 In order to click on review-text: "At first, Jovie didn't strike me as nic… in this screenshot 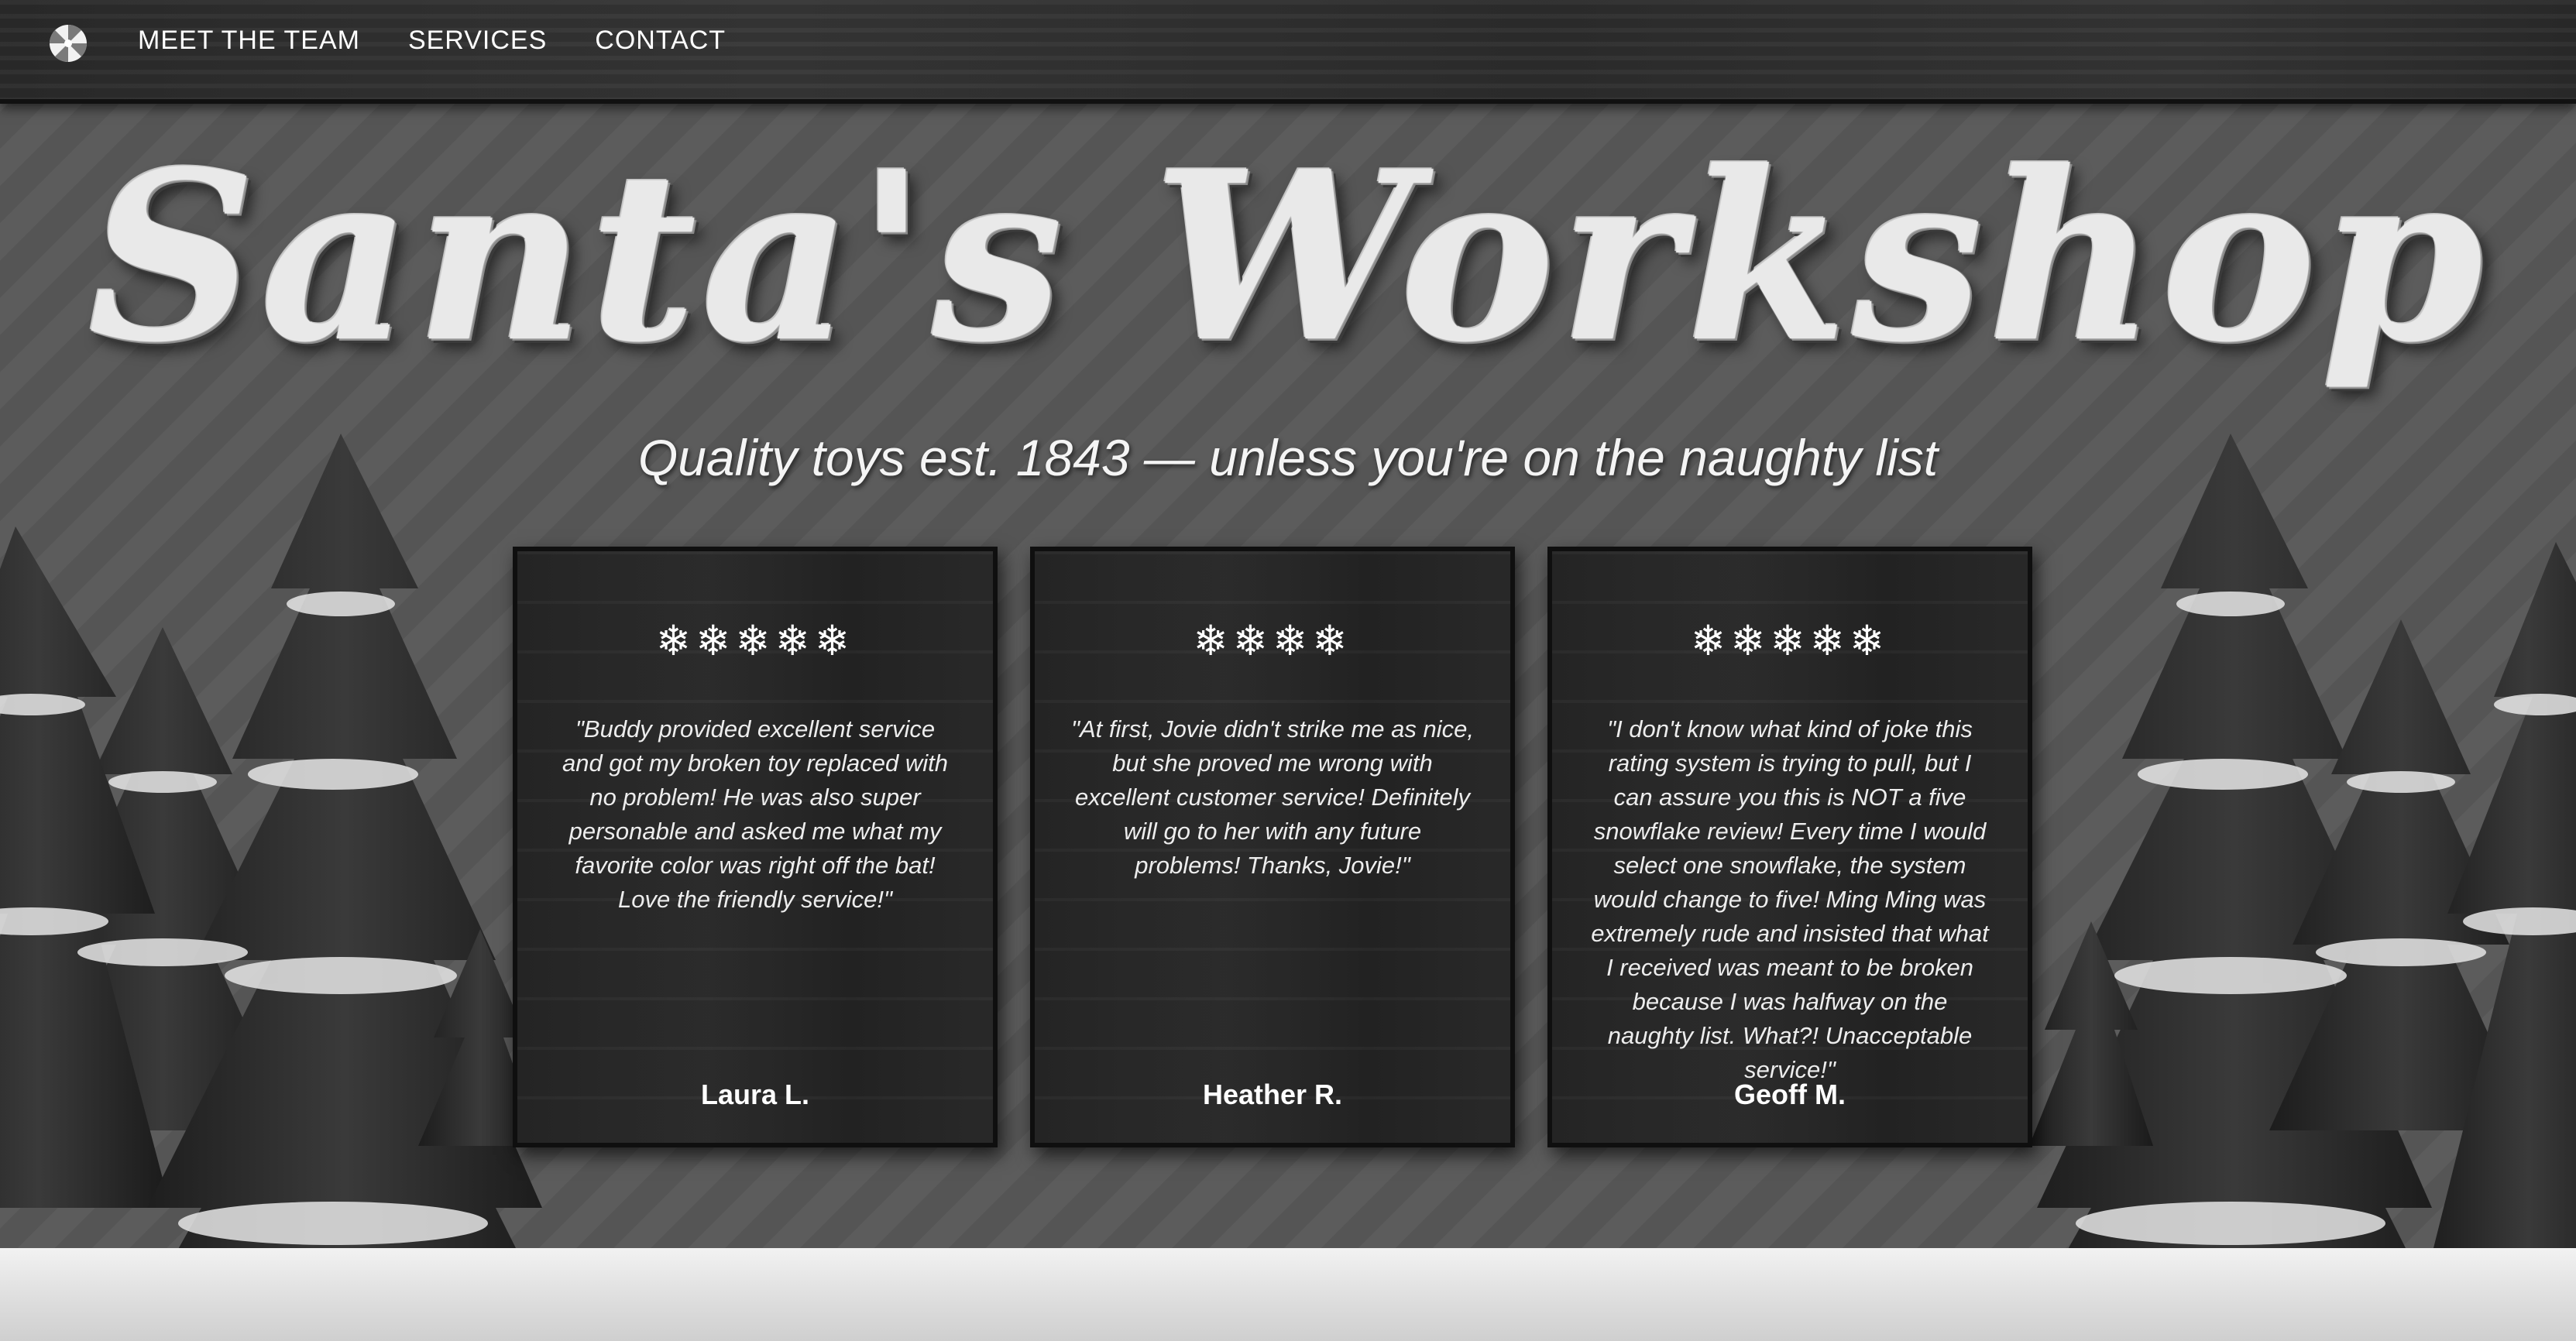, I will do `click(1272, 797)`.